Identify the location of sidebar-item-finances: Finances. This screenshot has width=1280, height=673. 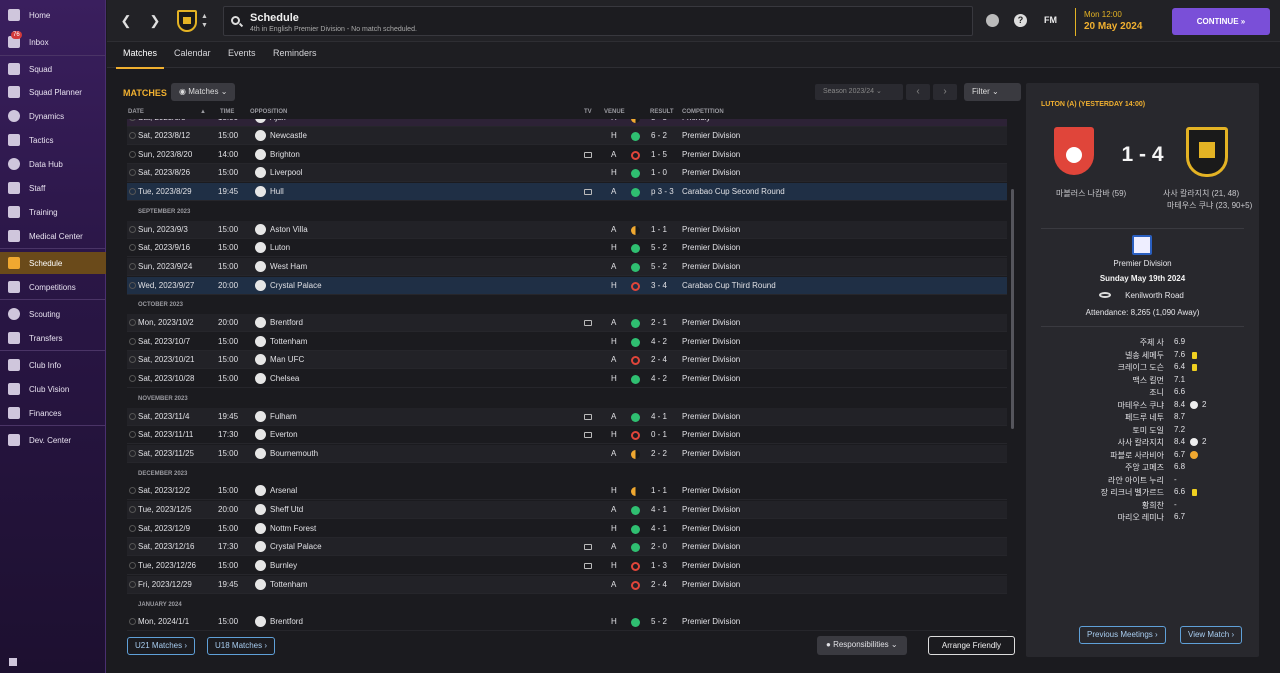
(53, 413).